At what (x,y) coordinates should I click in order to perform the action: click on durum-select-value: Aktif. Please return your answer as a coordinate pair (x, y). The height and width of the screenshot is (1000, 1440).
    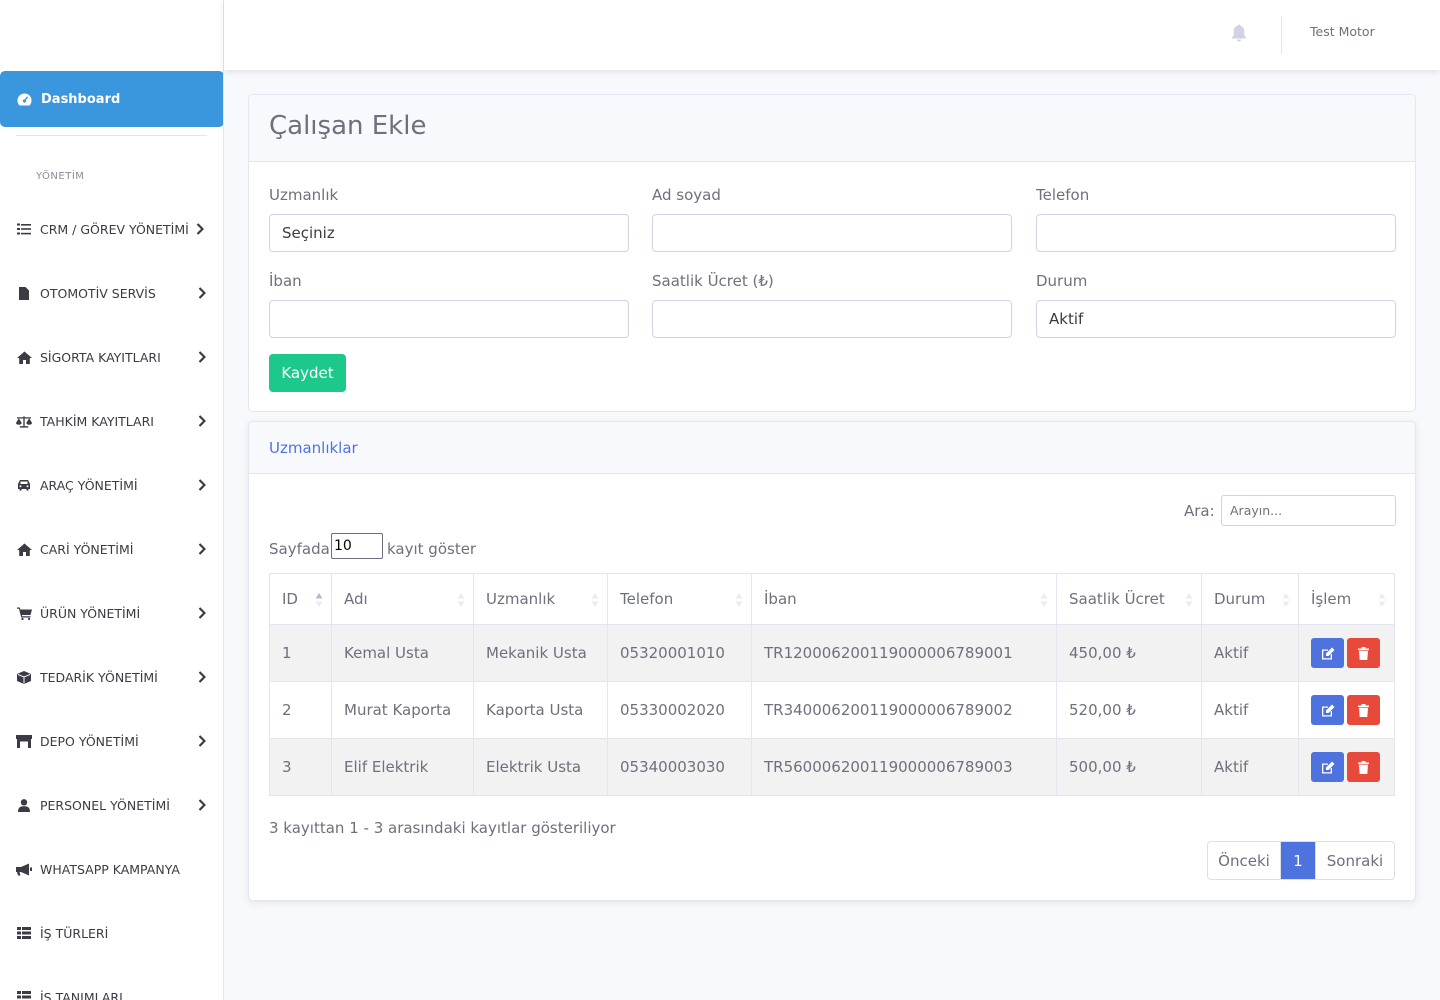
    Looking at the image, I should click on (1066, 319).